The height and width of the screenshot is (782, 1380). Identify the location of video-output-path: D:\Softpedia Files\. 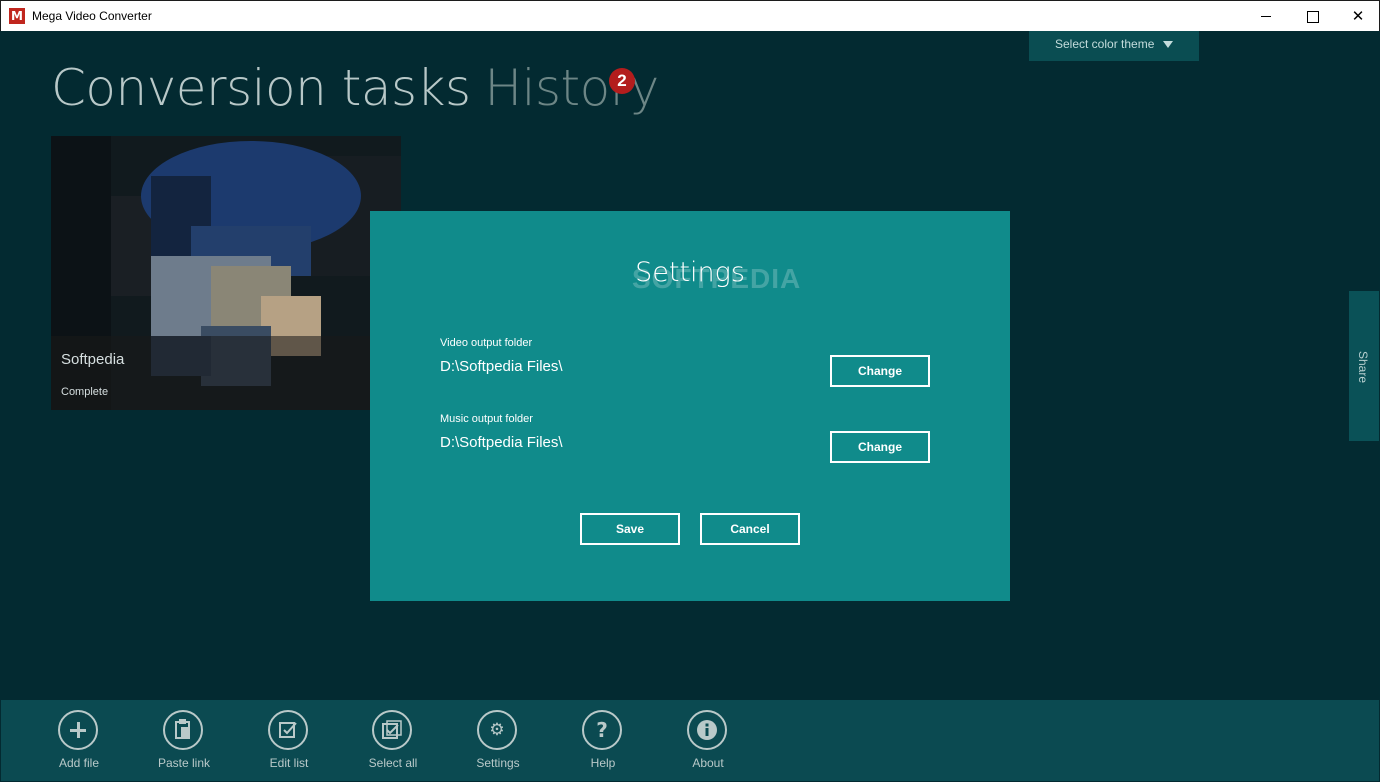
(501, 366).